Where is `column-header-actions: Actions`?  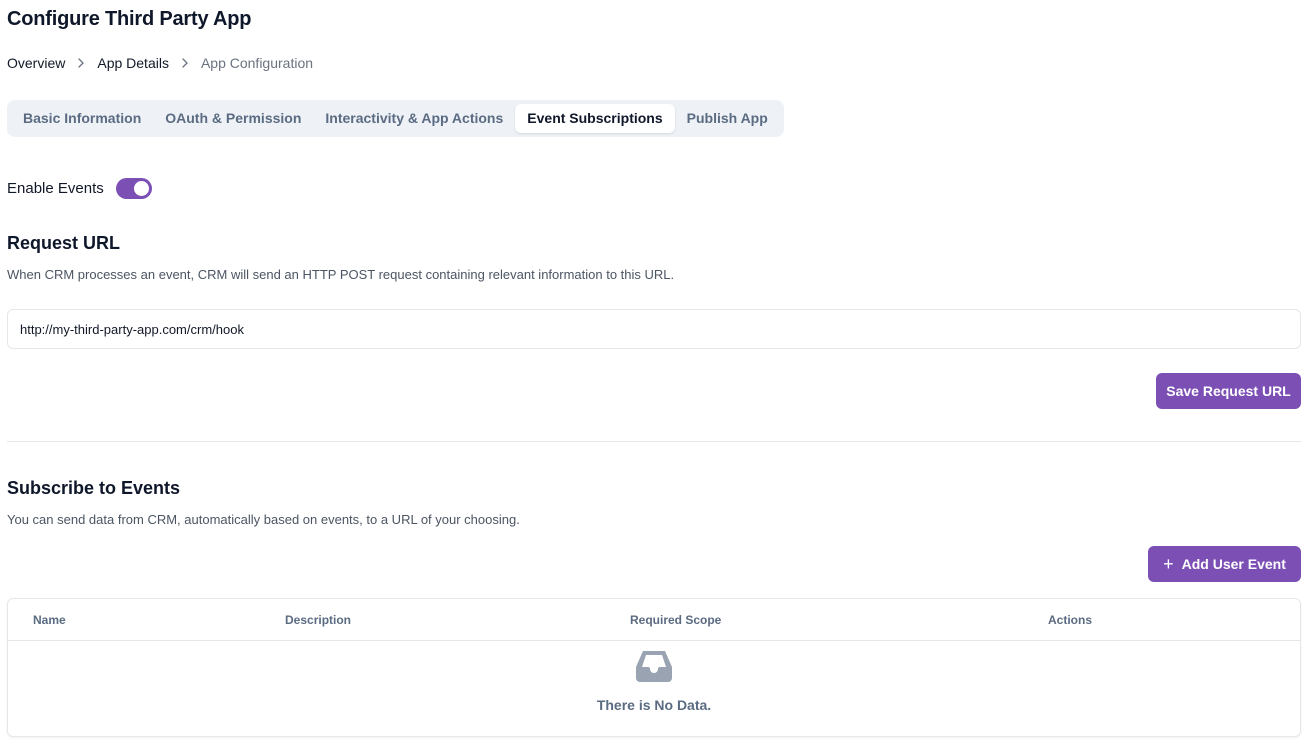
column-header-actions: Actions is located at coordinates (1070, 620).